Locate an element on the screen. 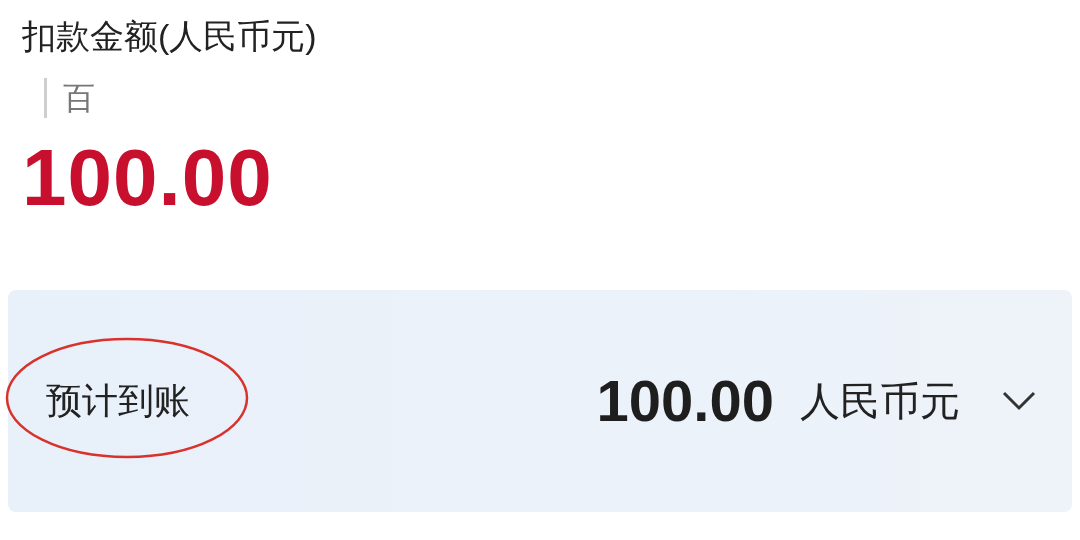 This screenshot has width=1080, height=540. currency-selector: 人民币元 is located at coordinates (880, 401).